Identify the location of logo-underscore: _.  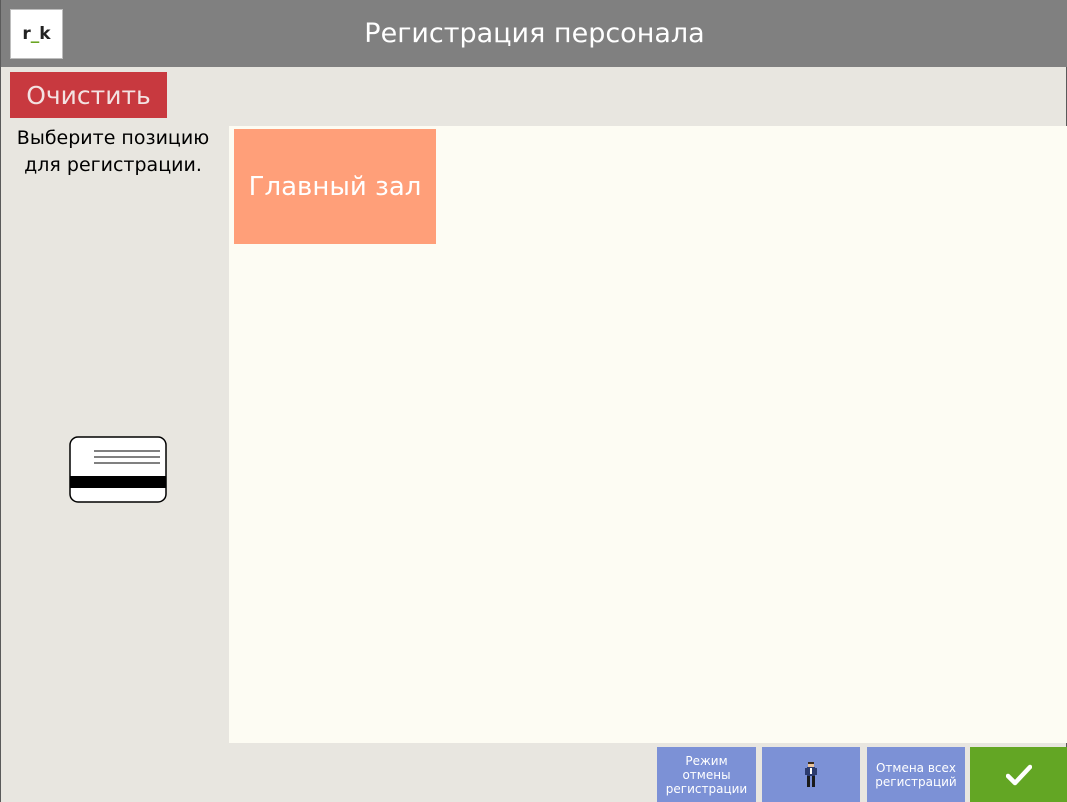
(35, 34).